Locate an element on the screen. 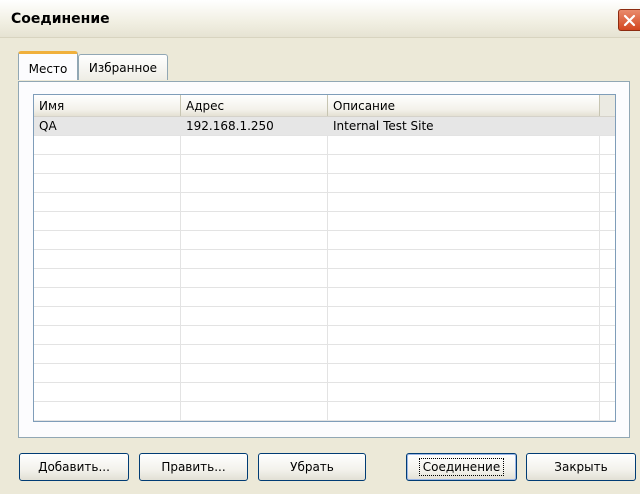 The width and height of the screenshot is (640, 494). table-row: QA 192.168.1.250 Internal Test Site is located at coordinates (324, 126).